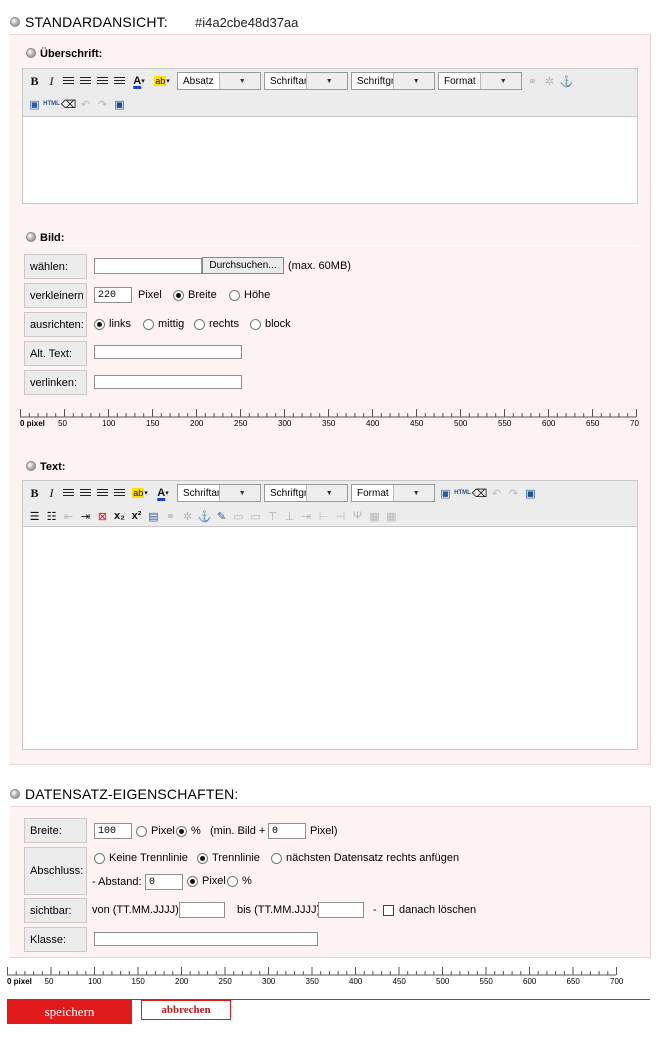 The height and width of the screenshot is (1045, 660). What do you see at coordinates (357, 516) in the screenshot?
I see `delete-col-icon: Ψ` at bounding box center [357, 516].